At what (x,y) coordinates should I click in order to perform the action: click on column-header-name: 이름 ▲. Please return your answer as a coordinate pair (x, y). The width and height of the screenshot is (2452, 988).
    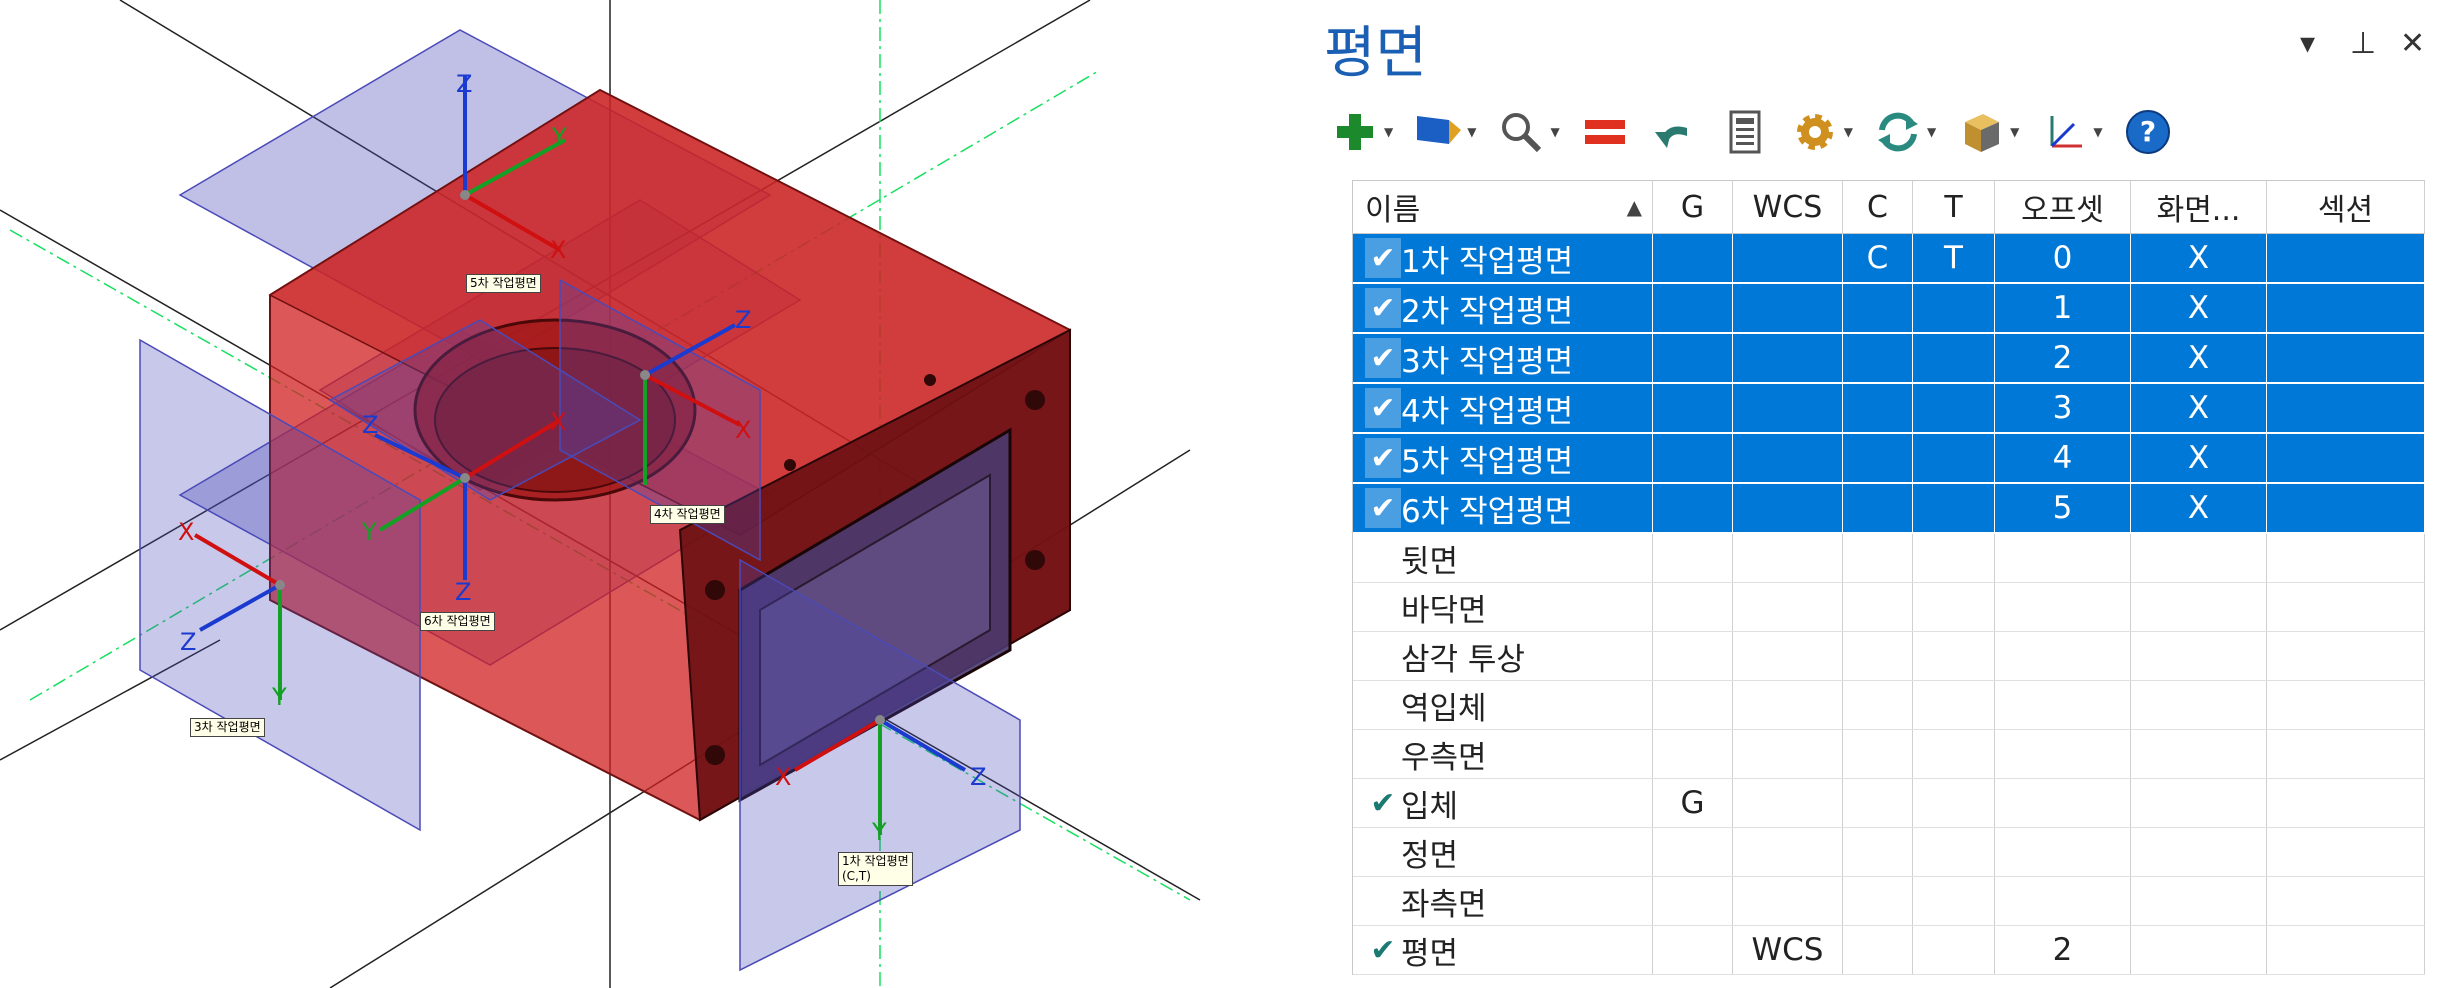
    Looking at the image, I should click on (1503, 207).